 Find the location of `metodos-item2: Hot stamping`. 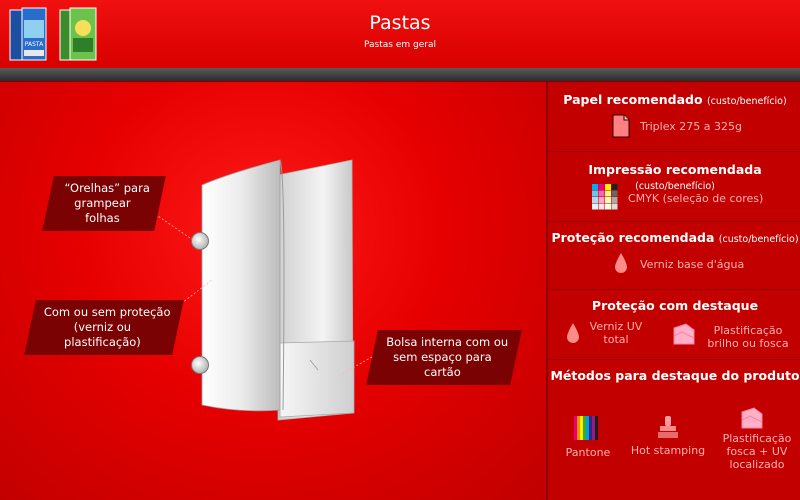

metodos-item2: Hot stamping is located at coordinates (668, 450).